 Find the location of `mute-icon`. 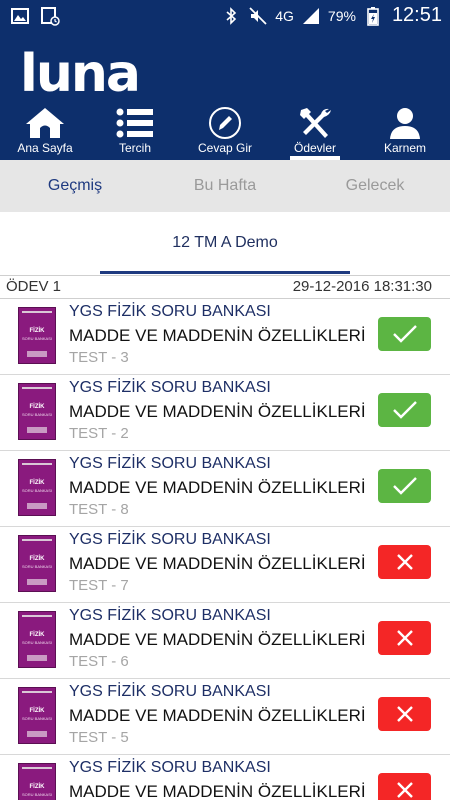

mute-icon is located at coordinates (258, 15).